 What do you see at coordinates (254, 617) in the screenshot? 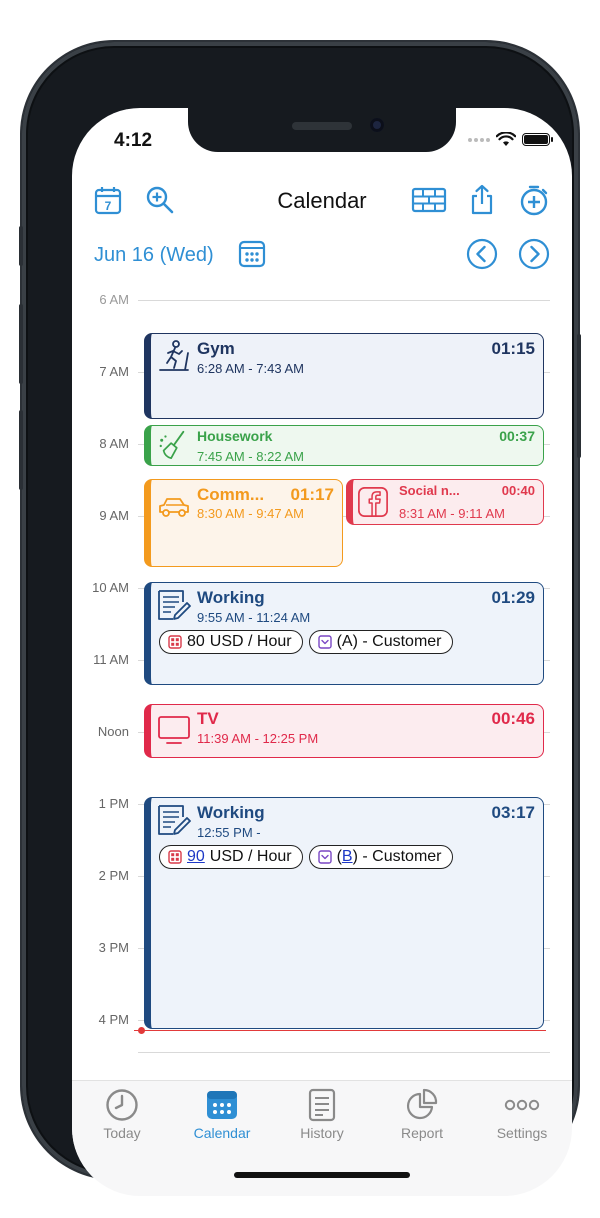
I see `event-time-range: 9:55 AM - 11:24 AM` at bounding box center [254, 617].